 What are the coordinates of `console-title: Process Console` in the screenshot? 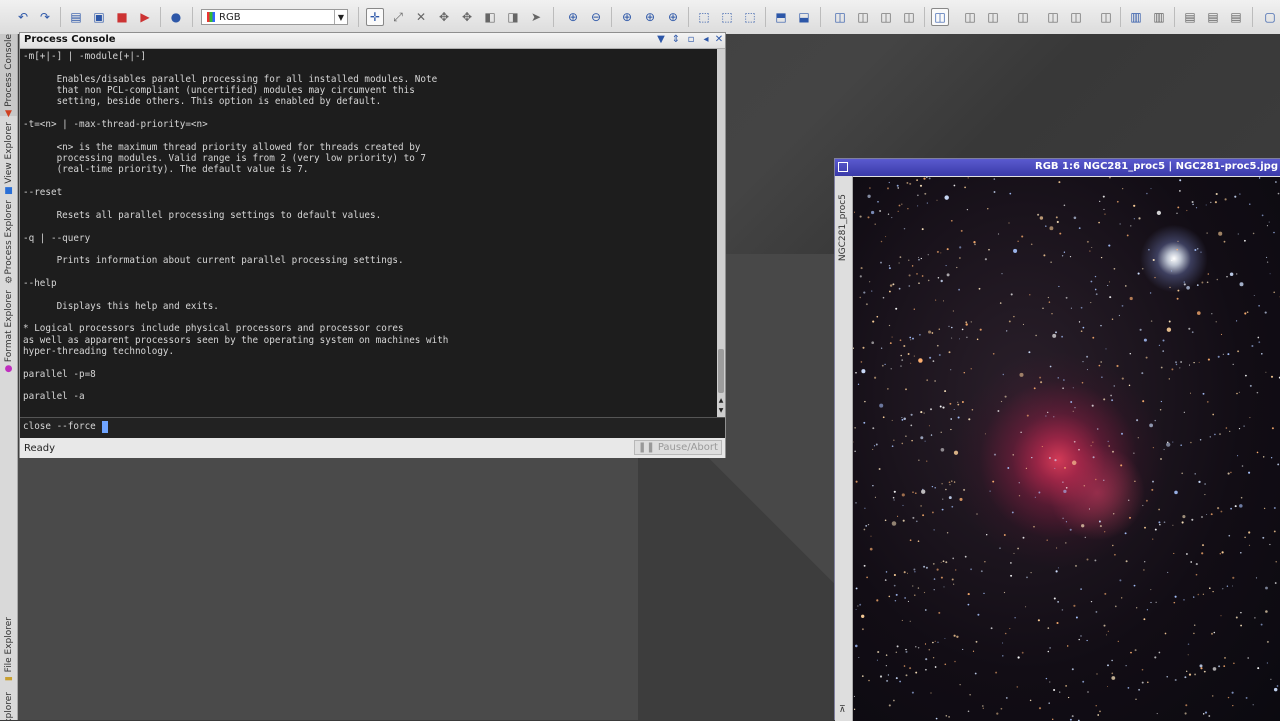 It's located at (70, 39).